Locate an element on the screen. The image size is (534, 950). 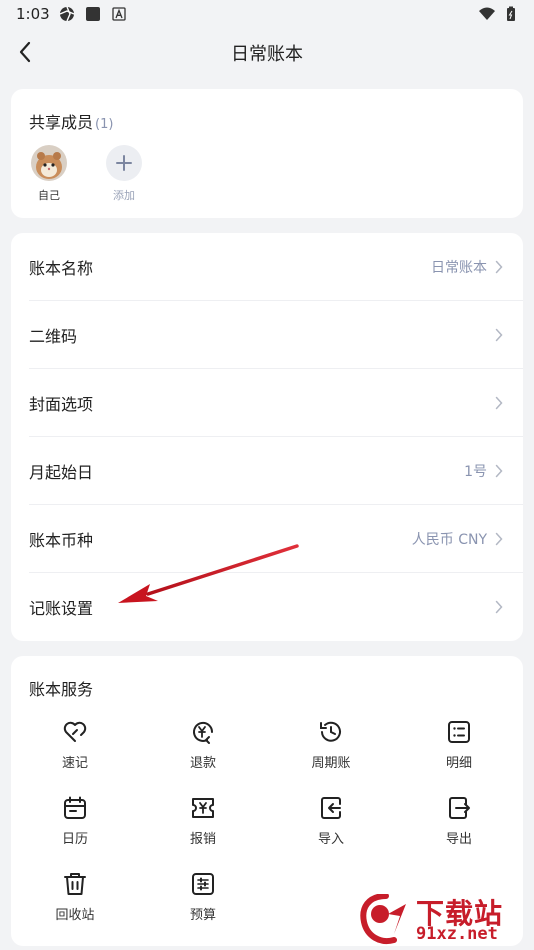
export-icon is located at coordinates (459, 808).